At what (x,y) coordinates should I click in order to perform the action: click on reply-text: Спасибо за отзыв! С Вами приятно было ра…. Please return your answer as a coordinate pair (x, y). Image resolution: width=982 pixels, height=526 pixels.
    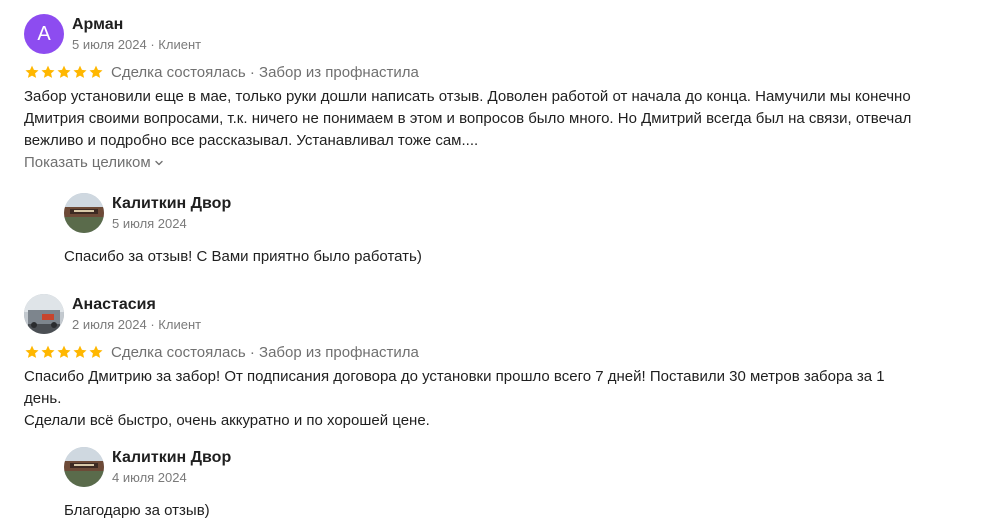
    Looking at the image, I should click on (243, 256).